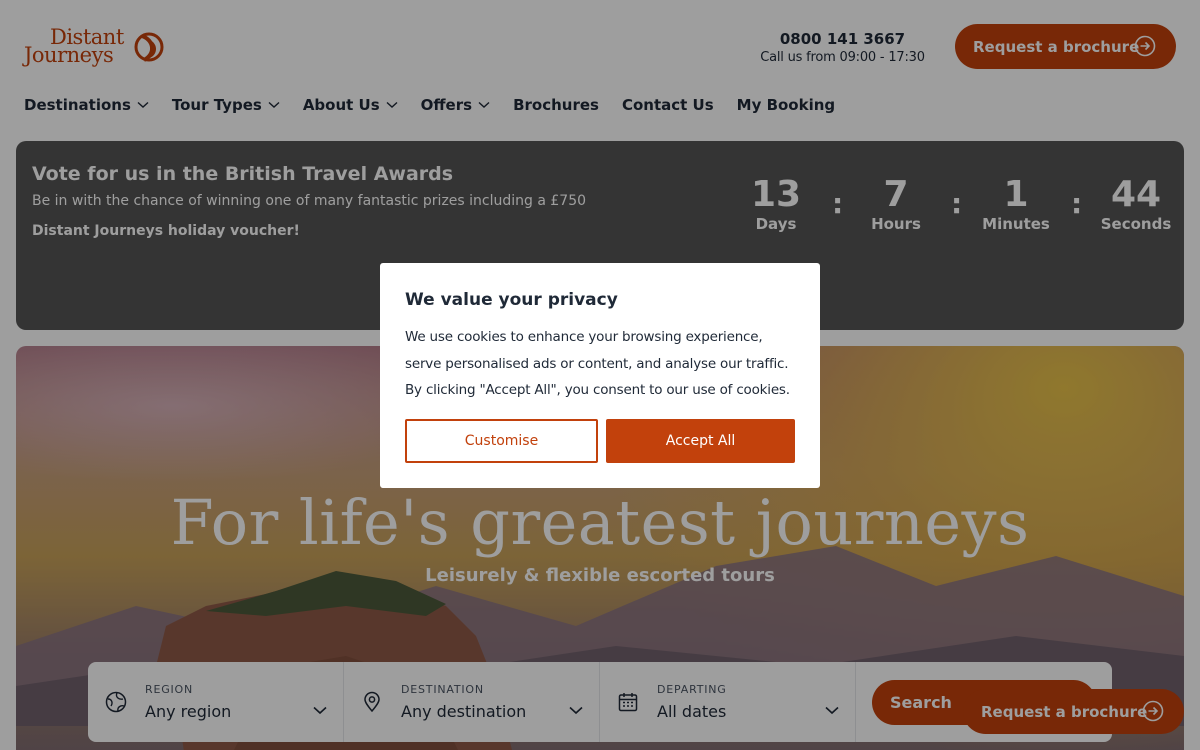  What do you see at coordinates (511, 300) in the screenshot?
I see `cookie-dialog-title: We value your privacy` at bounding box center [511, 300].